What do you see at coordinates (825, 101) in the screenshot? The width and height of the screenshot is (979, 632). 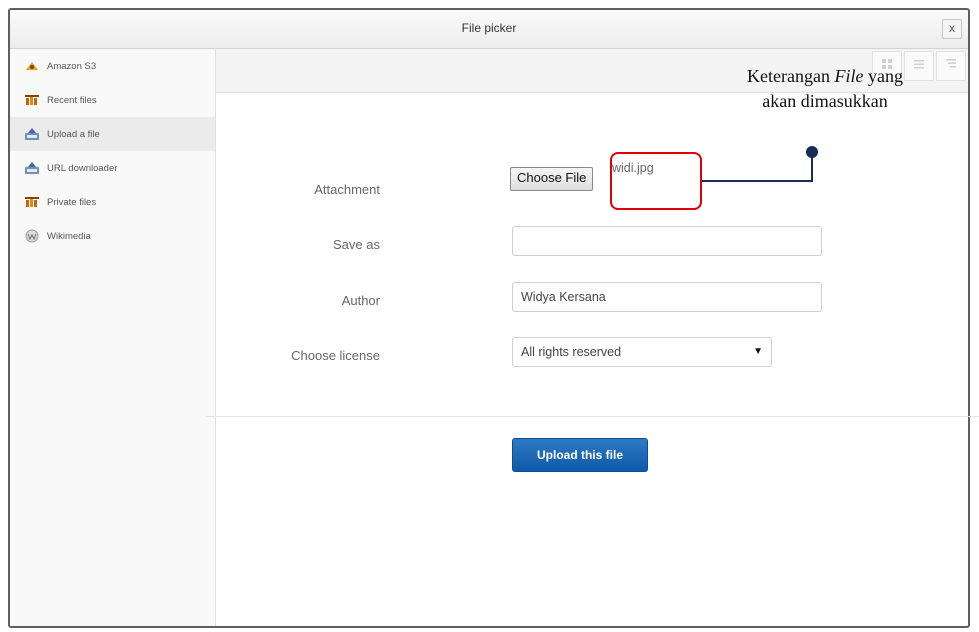 I see `annotation-line-2: akan dimasukkan` at bounding box center [825, 101].